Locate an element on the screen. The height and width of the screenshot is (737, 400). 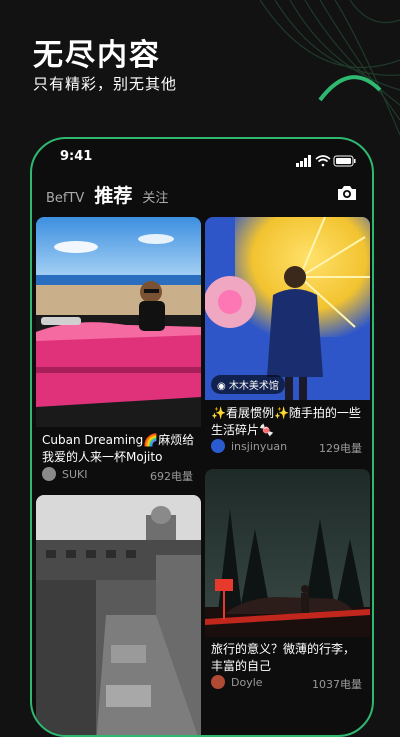
feed-card-meta: Doyle 1037电量 is located at coordinates (286, 683).